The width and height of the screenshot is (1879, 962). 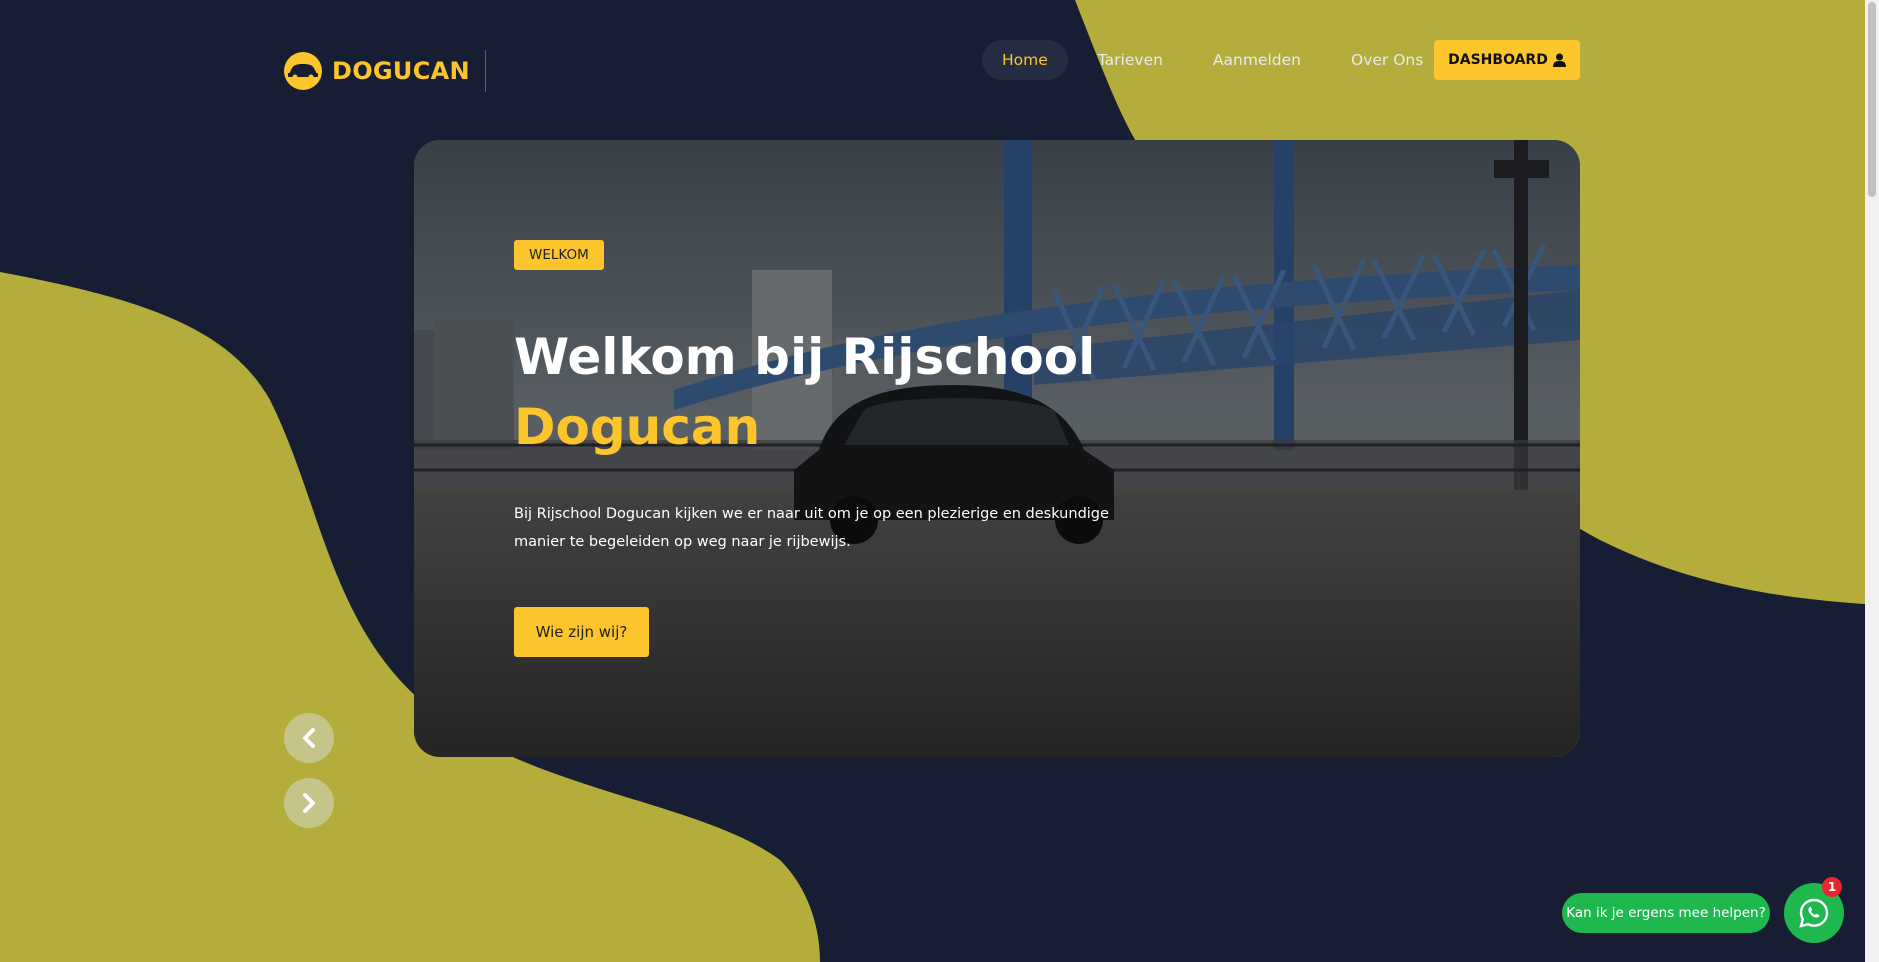 What do you see at coordinates (1666, 913) in the screenshot?
I see `chat-prompt-bubble: Kan ik je ergens mee helpen?` at bounding box center [1666, 913].